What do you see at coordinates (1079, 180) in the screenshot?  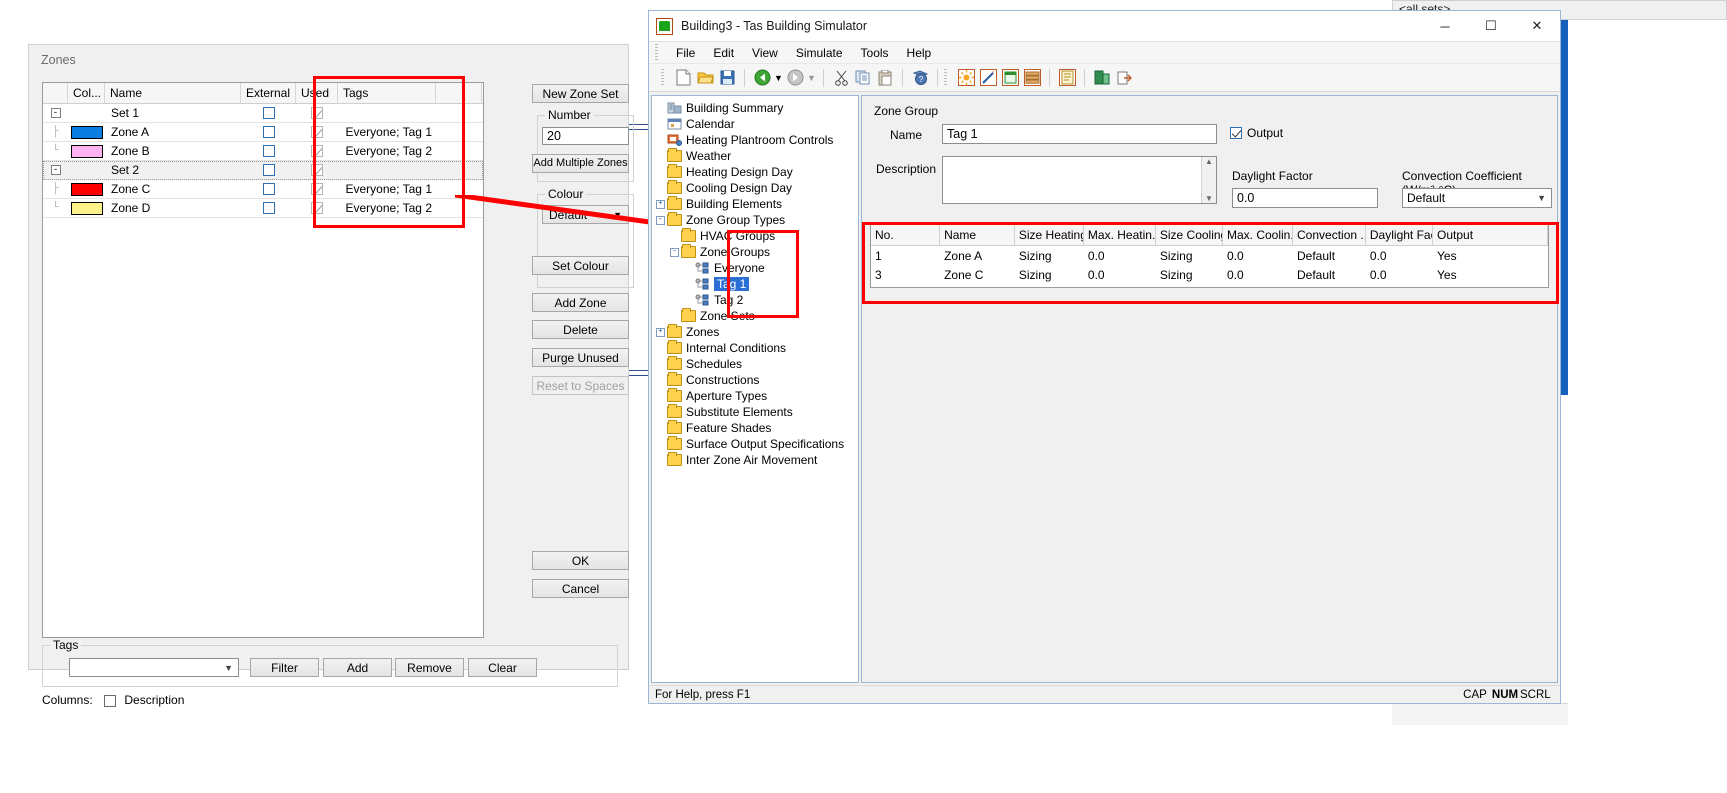 I see `zone-group-description-input: ▲ ▼` at bounding box center [1079, 180].